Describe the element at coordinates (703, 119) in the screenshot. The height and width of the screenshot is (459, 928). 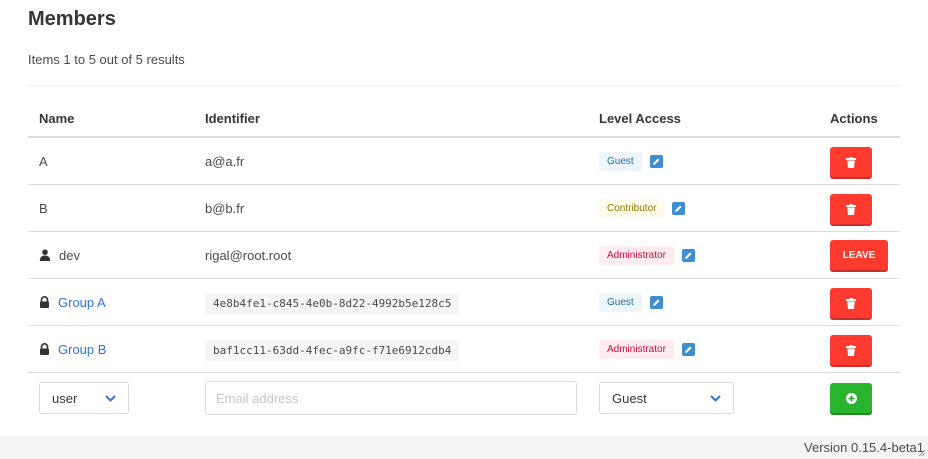
I see `header-level: Level Access` at that location.